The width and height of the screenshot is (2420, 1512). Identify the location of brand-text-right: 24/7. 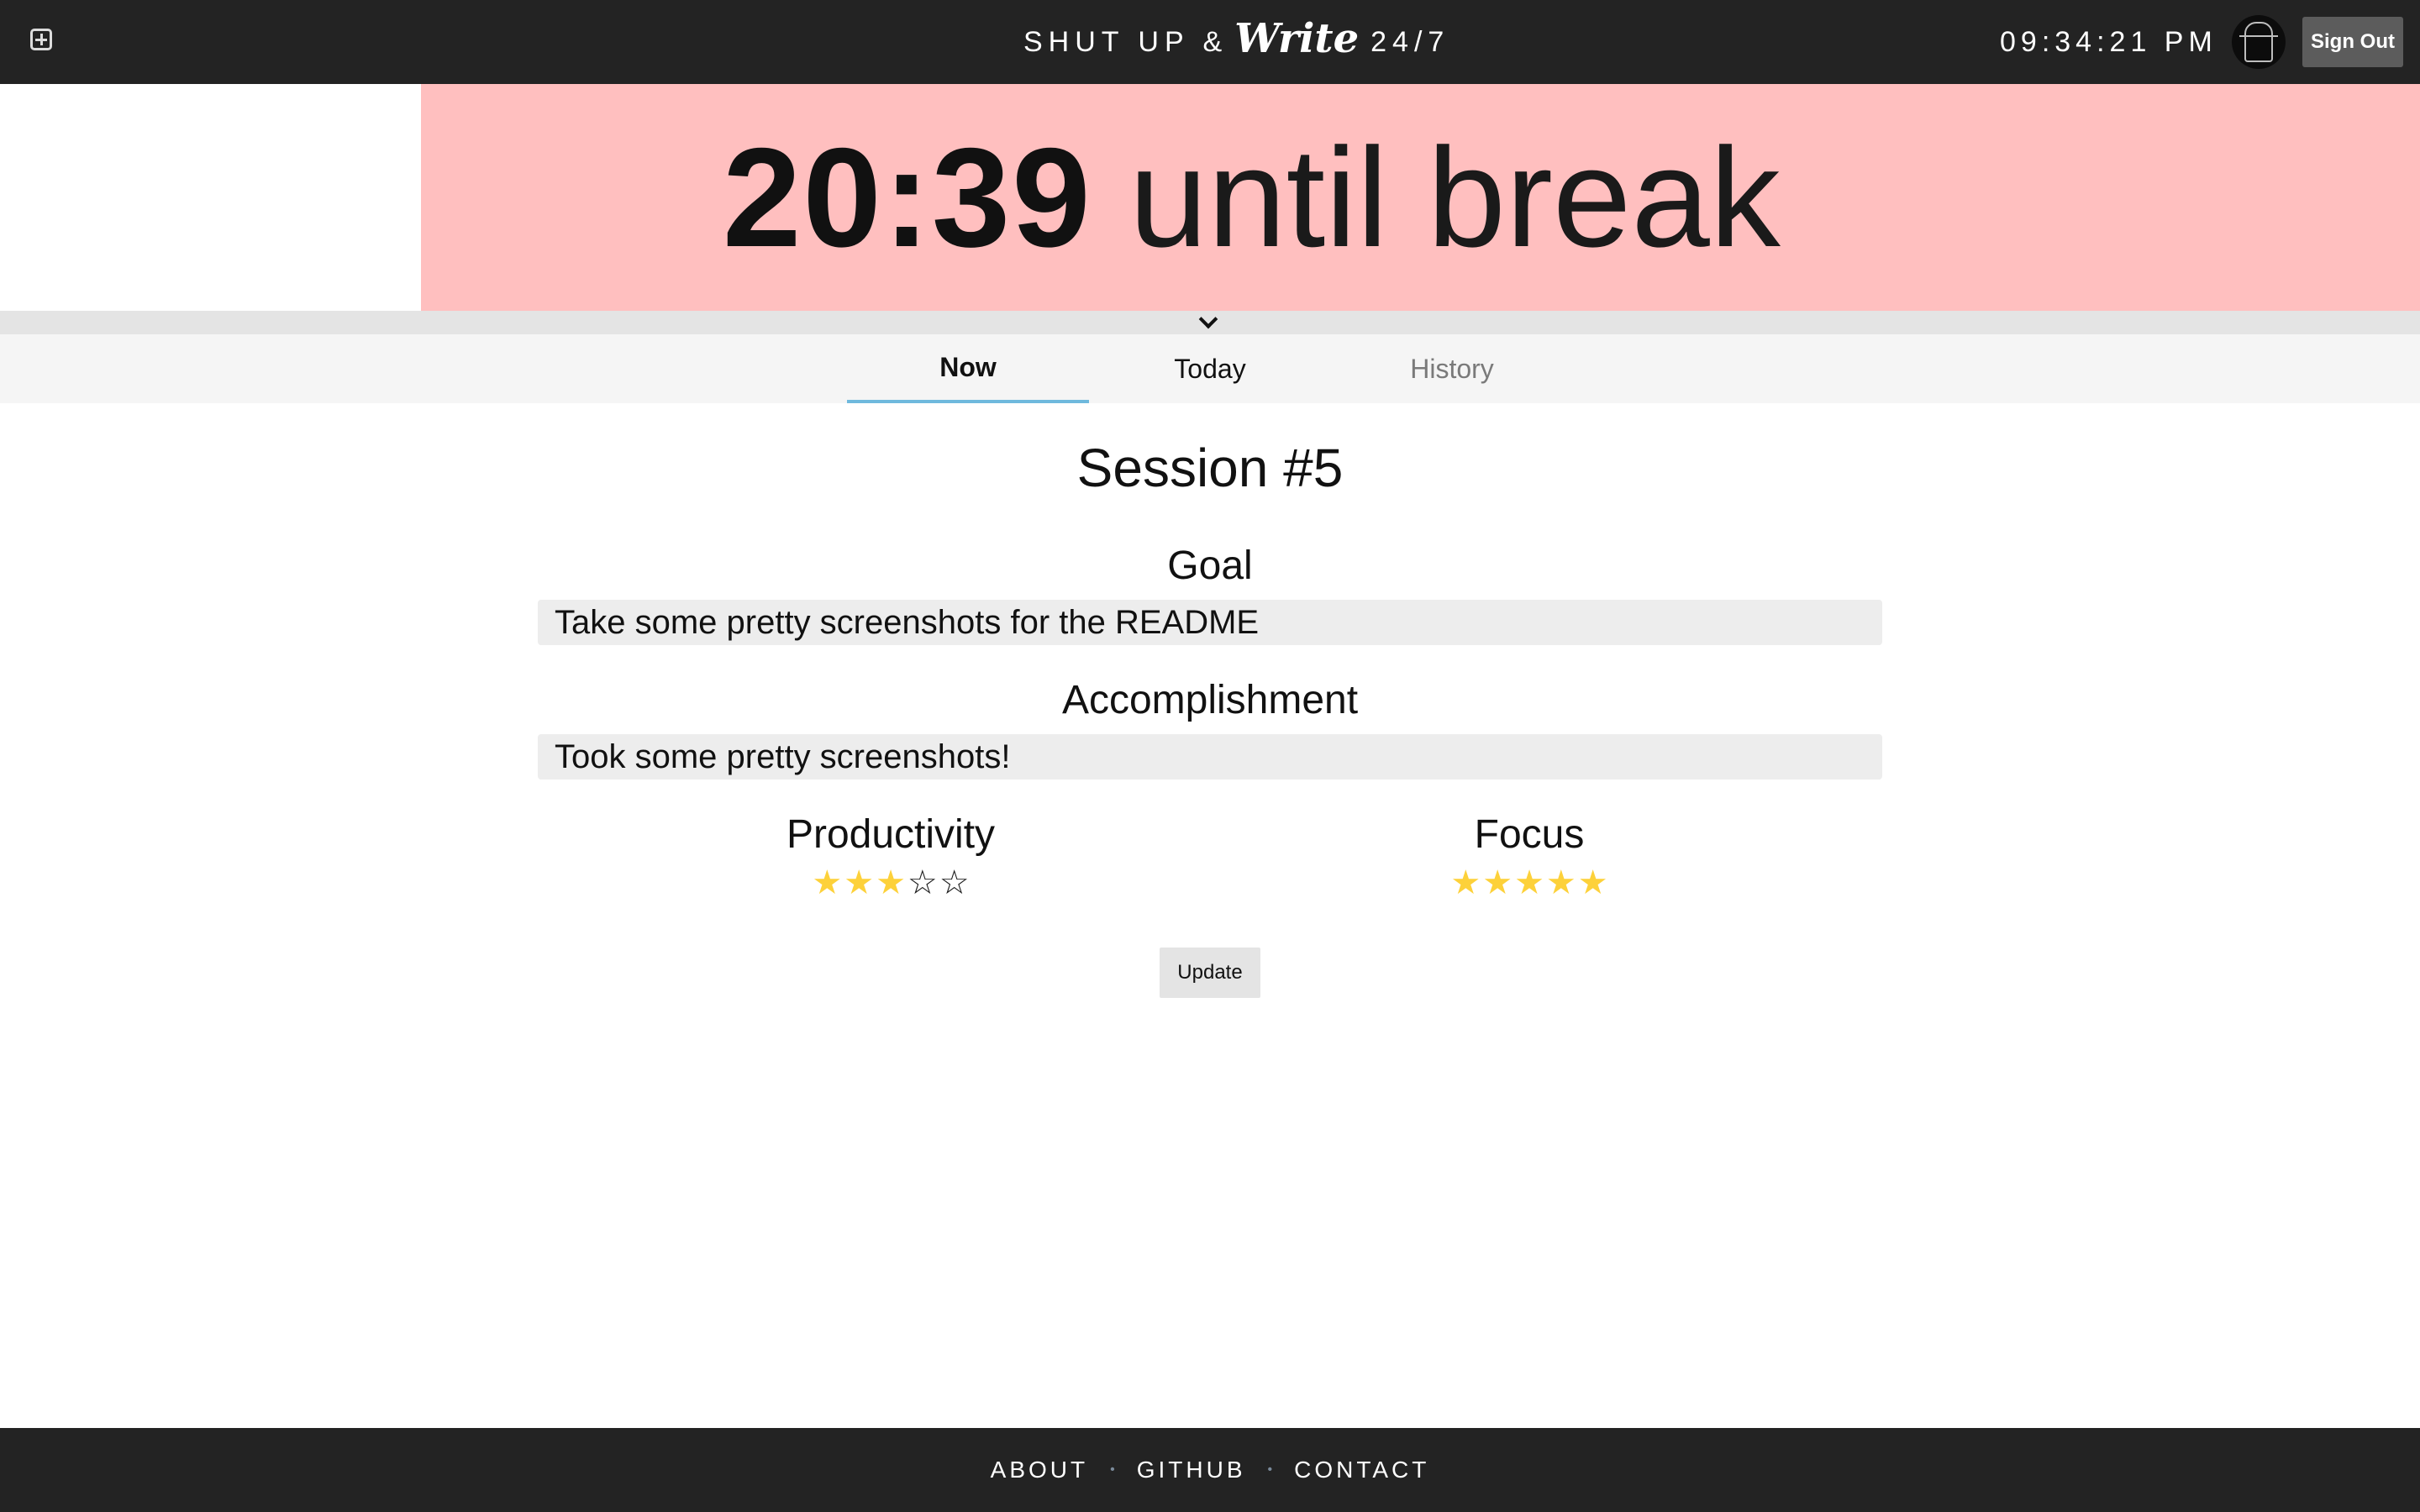
(1410, 41).